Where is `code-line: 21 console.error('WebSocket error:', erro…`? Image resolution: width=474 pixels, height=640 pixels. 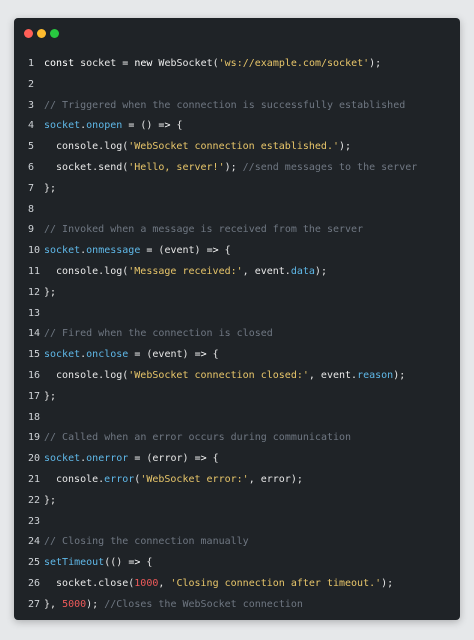
code-line: 21 console.error('WebSocket error:', erro… is located at coordinates (237, 480).